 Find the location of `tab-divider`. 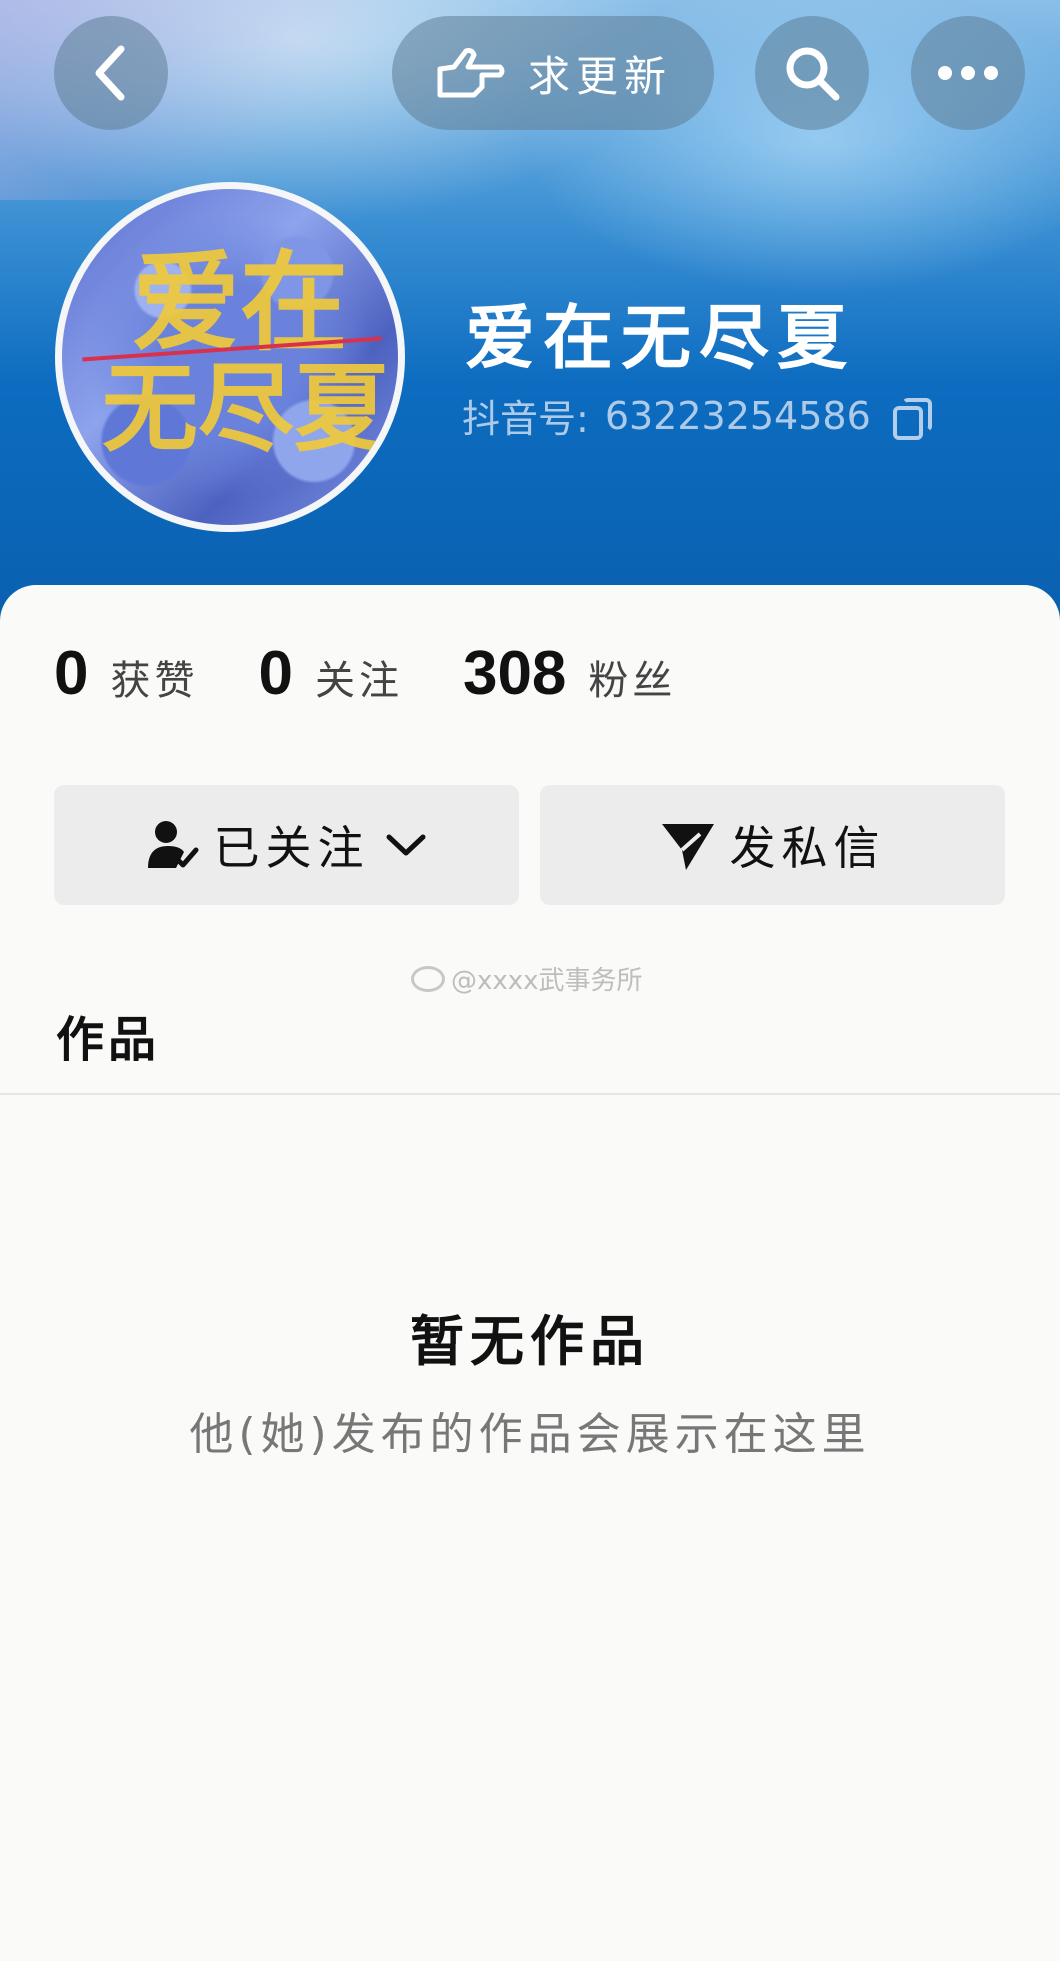

tab-divider is located at coordinates (530, 1094).